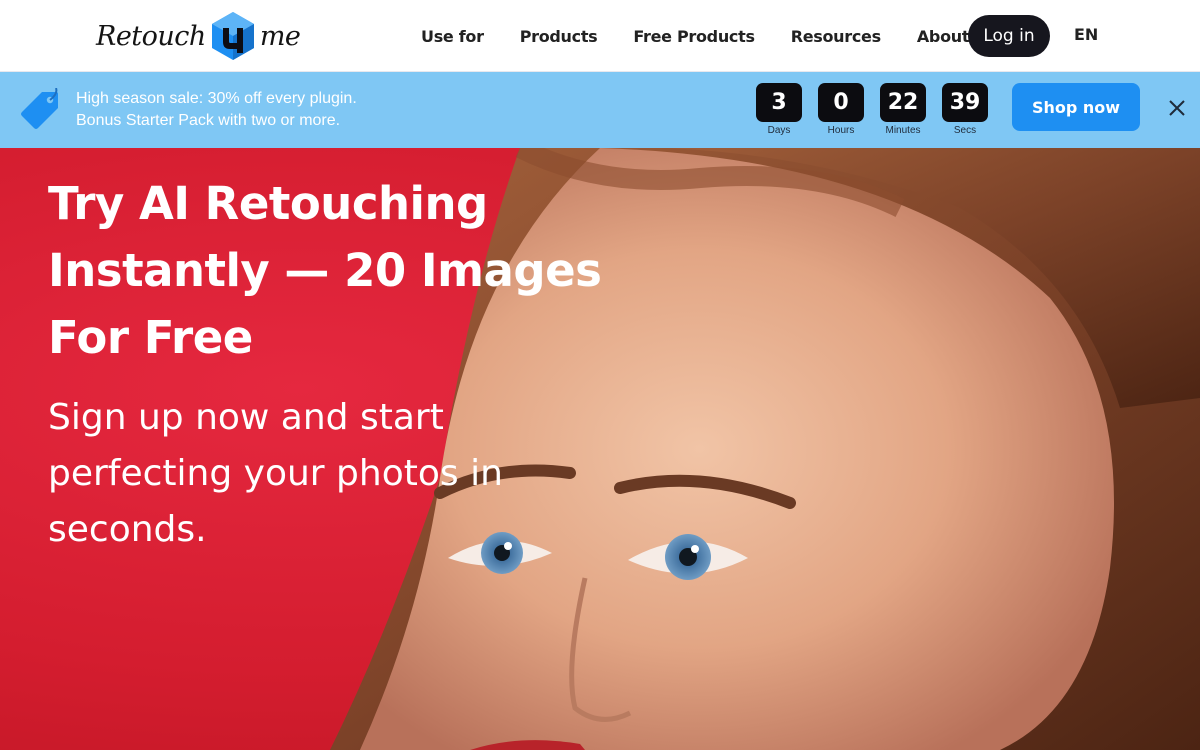 Image resolution: width=1200 pixels, height=750 pixels. I want to click on countdown-minutes: 22 Minutes, so click(903, 109).